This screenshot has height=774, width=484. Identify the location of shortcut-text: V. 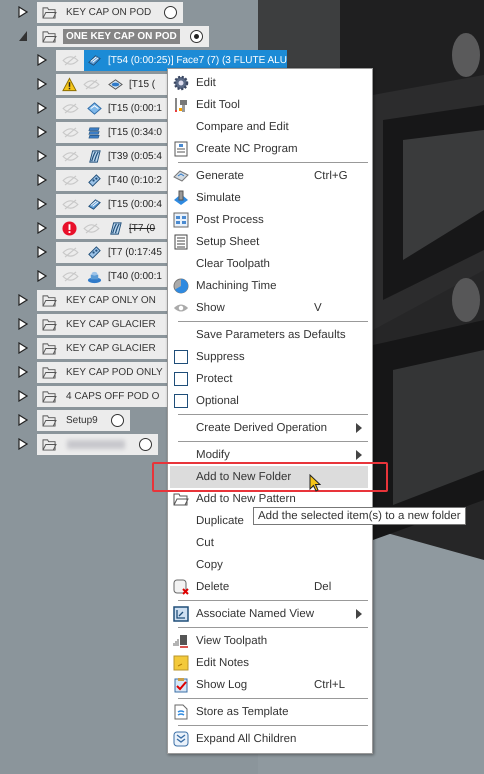
(318, 308).